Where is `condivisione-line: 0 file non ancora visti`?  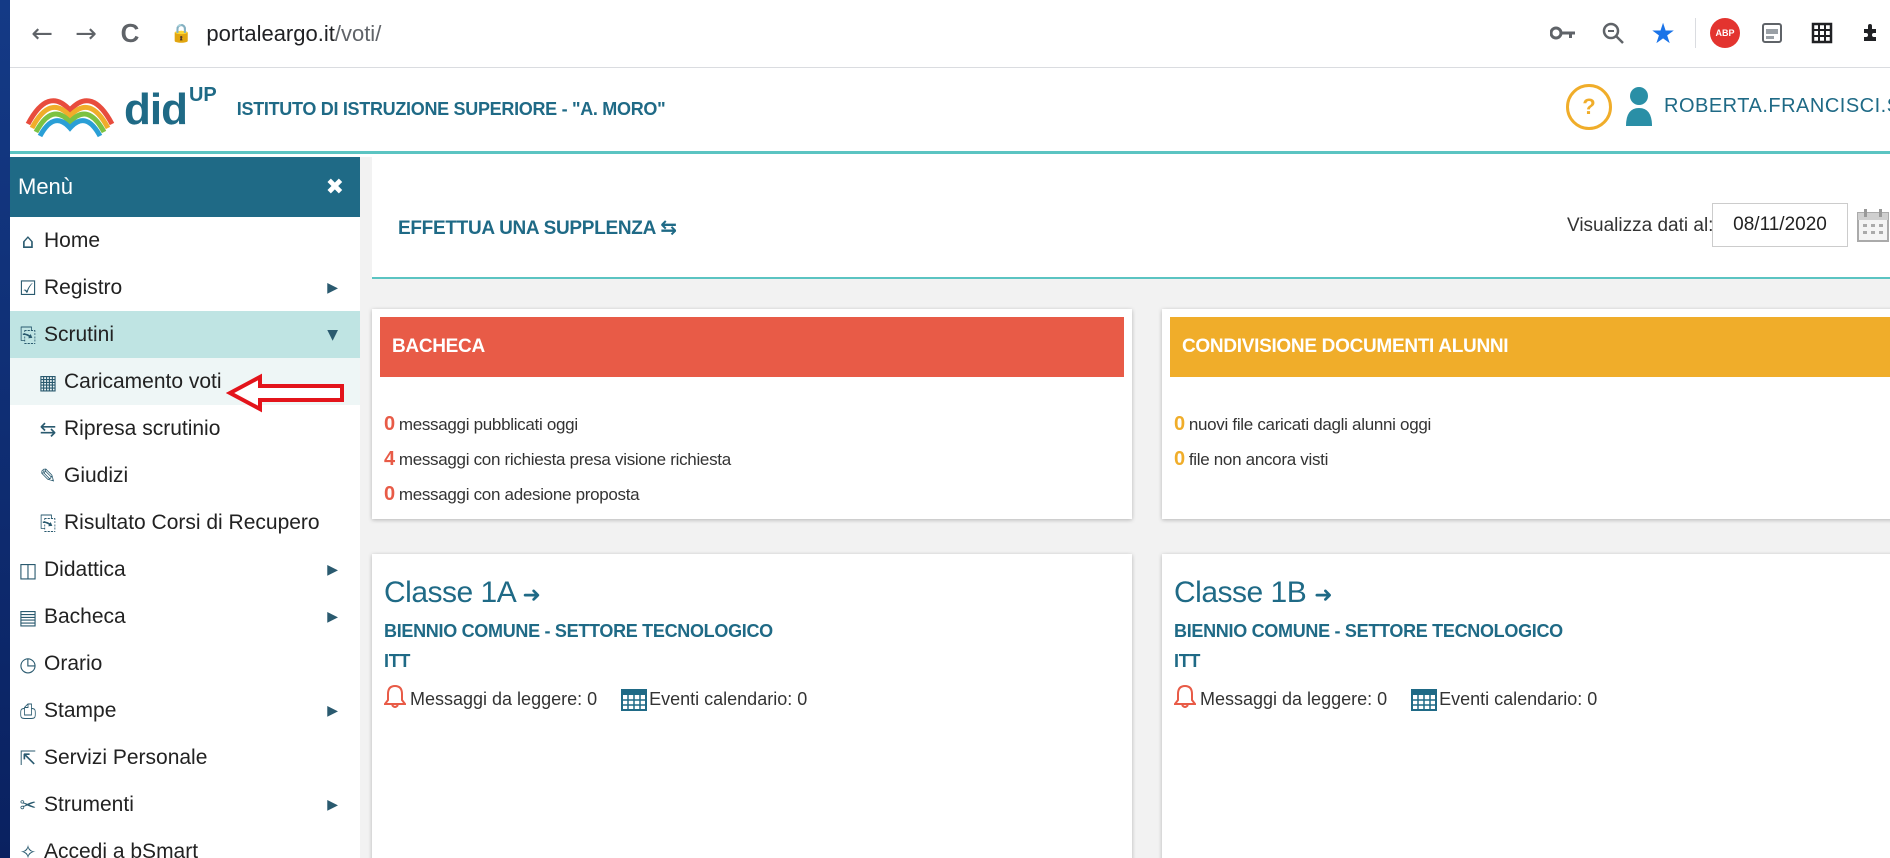 condivisione-line: 0 file non ancora visti is located at coordinates (1526, 459).